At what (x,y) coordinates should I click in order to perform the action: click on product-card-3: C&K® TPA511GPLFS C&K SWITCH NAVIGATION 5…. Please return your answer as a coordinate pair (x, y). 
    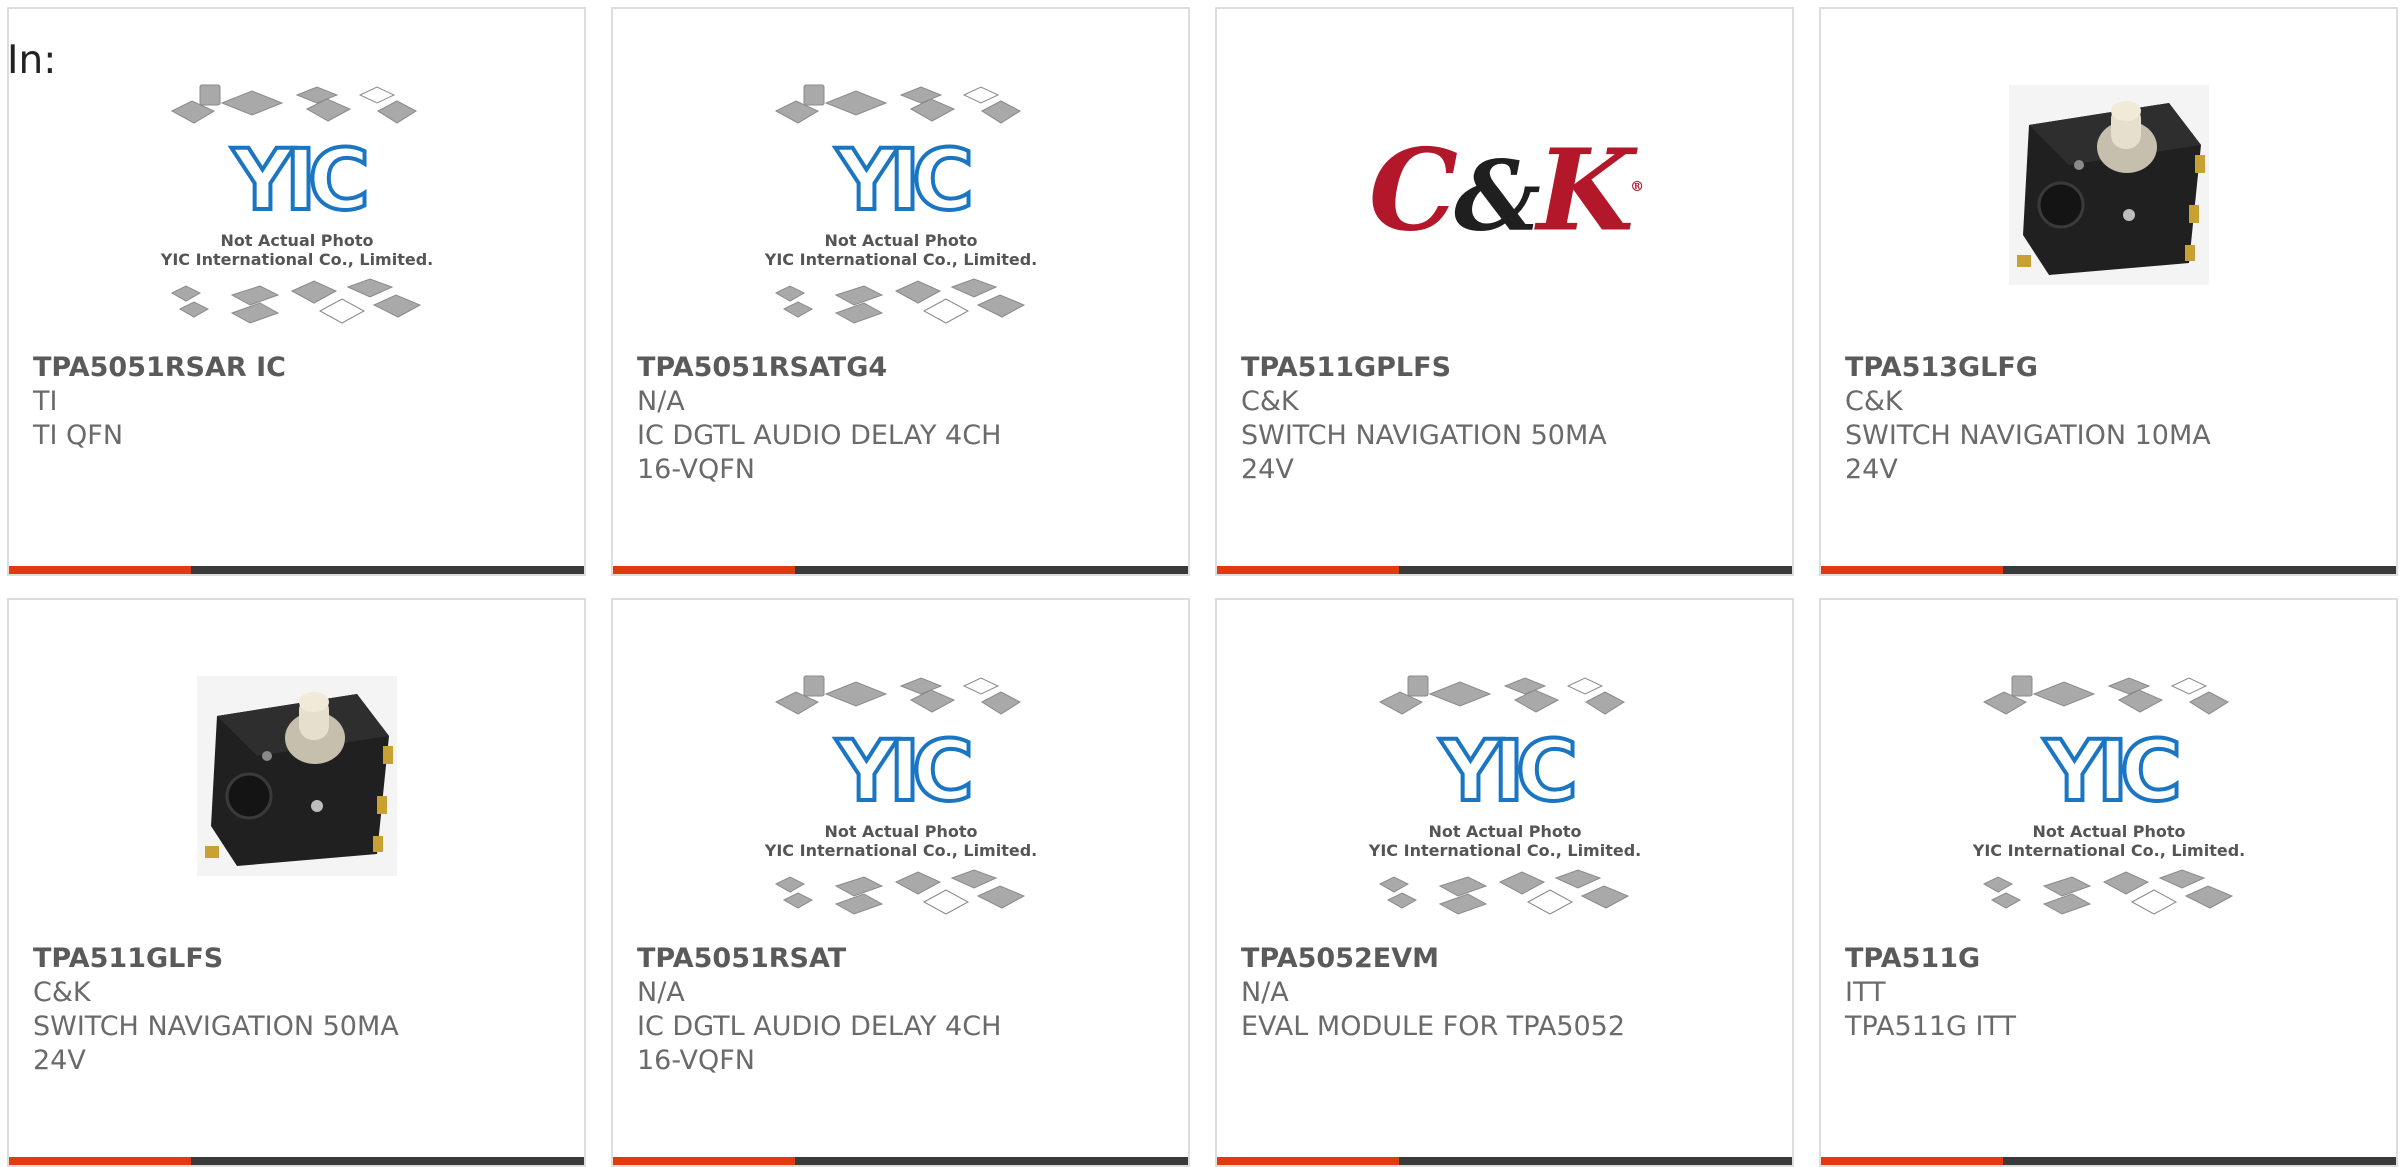
    Looking at the image, I should click on (1504, 291).